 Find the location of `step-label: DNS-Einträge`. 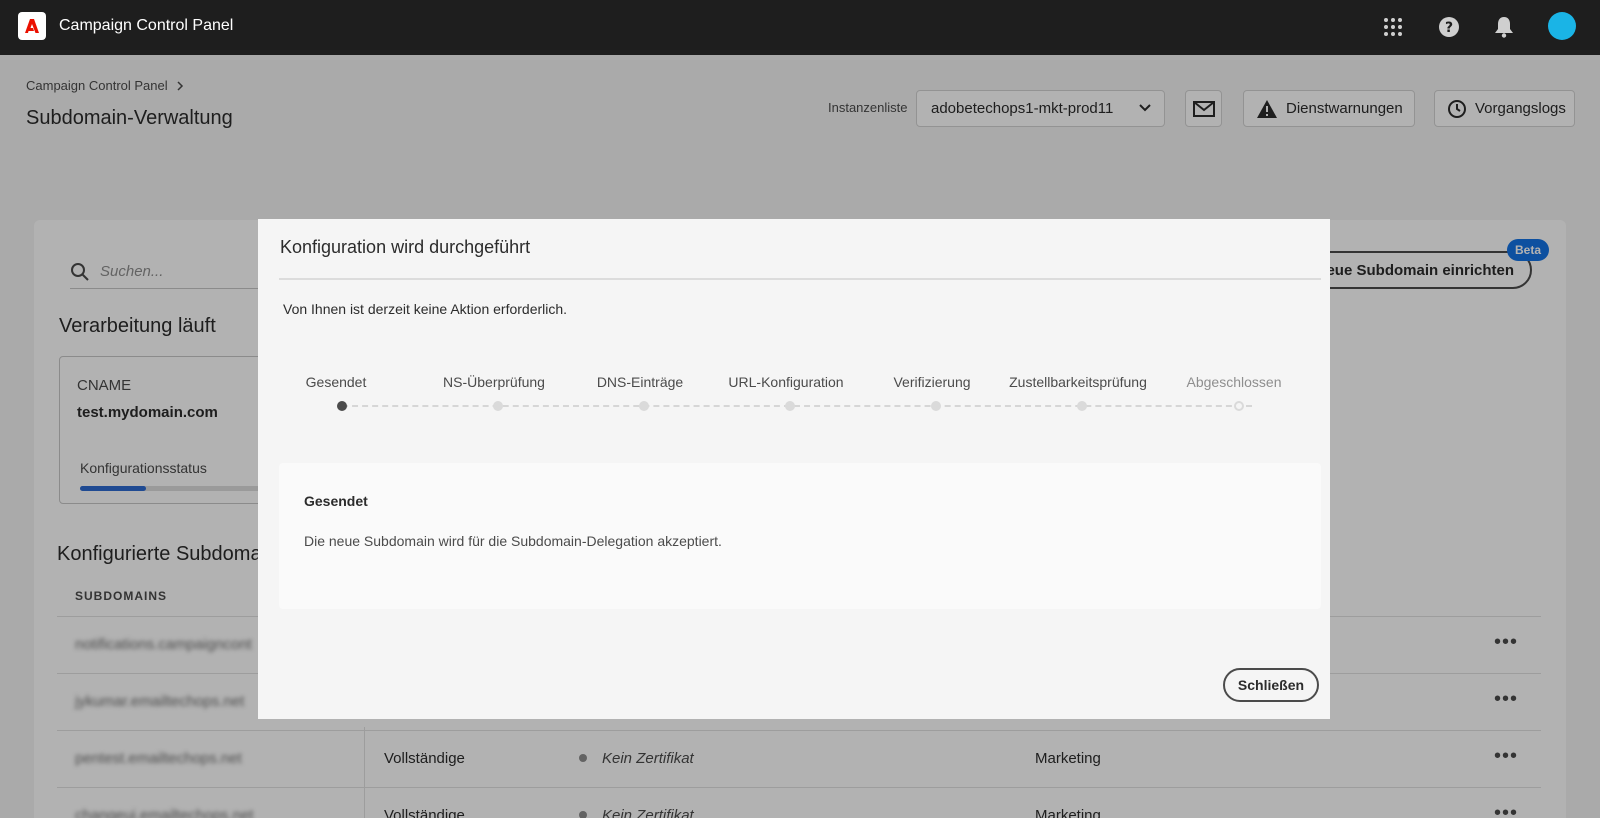

step-label: DNS-Einträge is located at coordinates (640, 382).